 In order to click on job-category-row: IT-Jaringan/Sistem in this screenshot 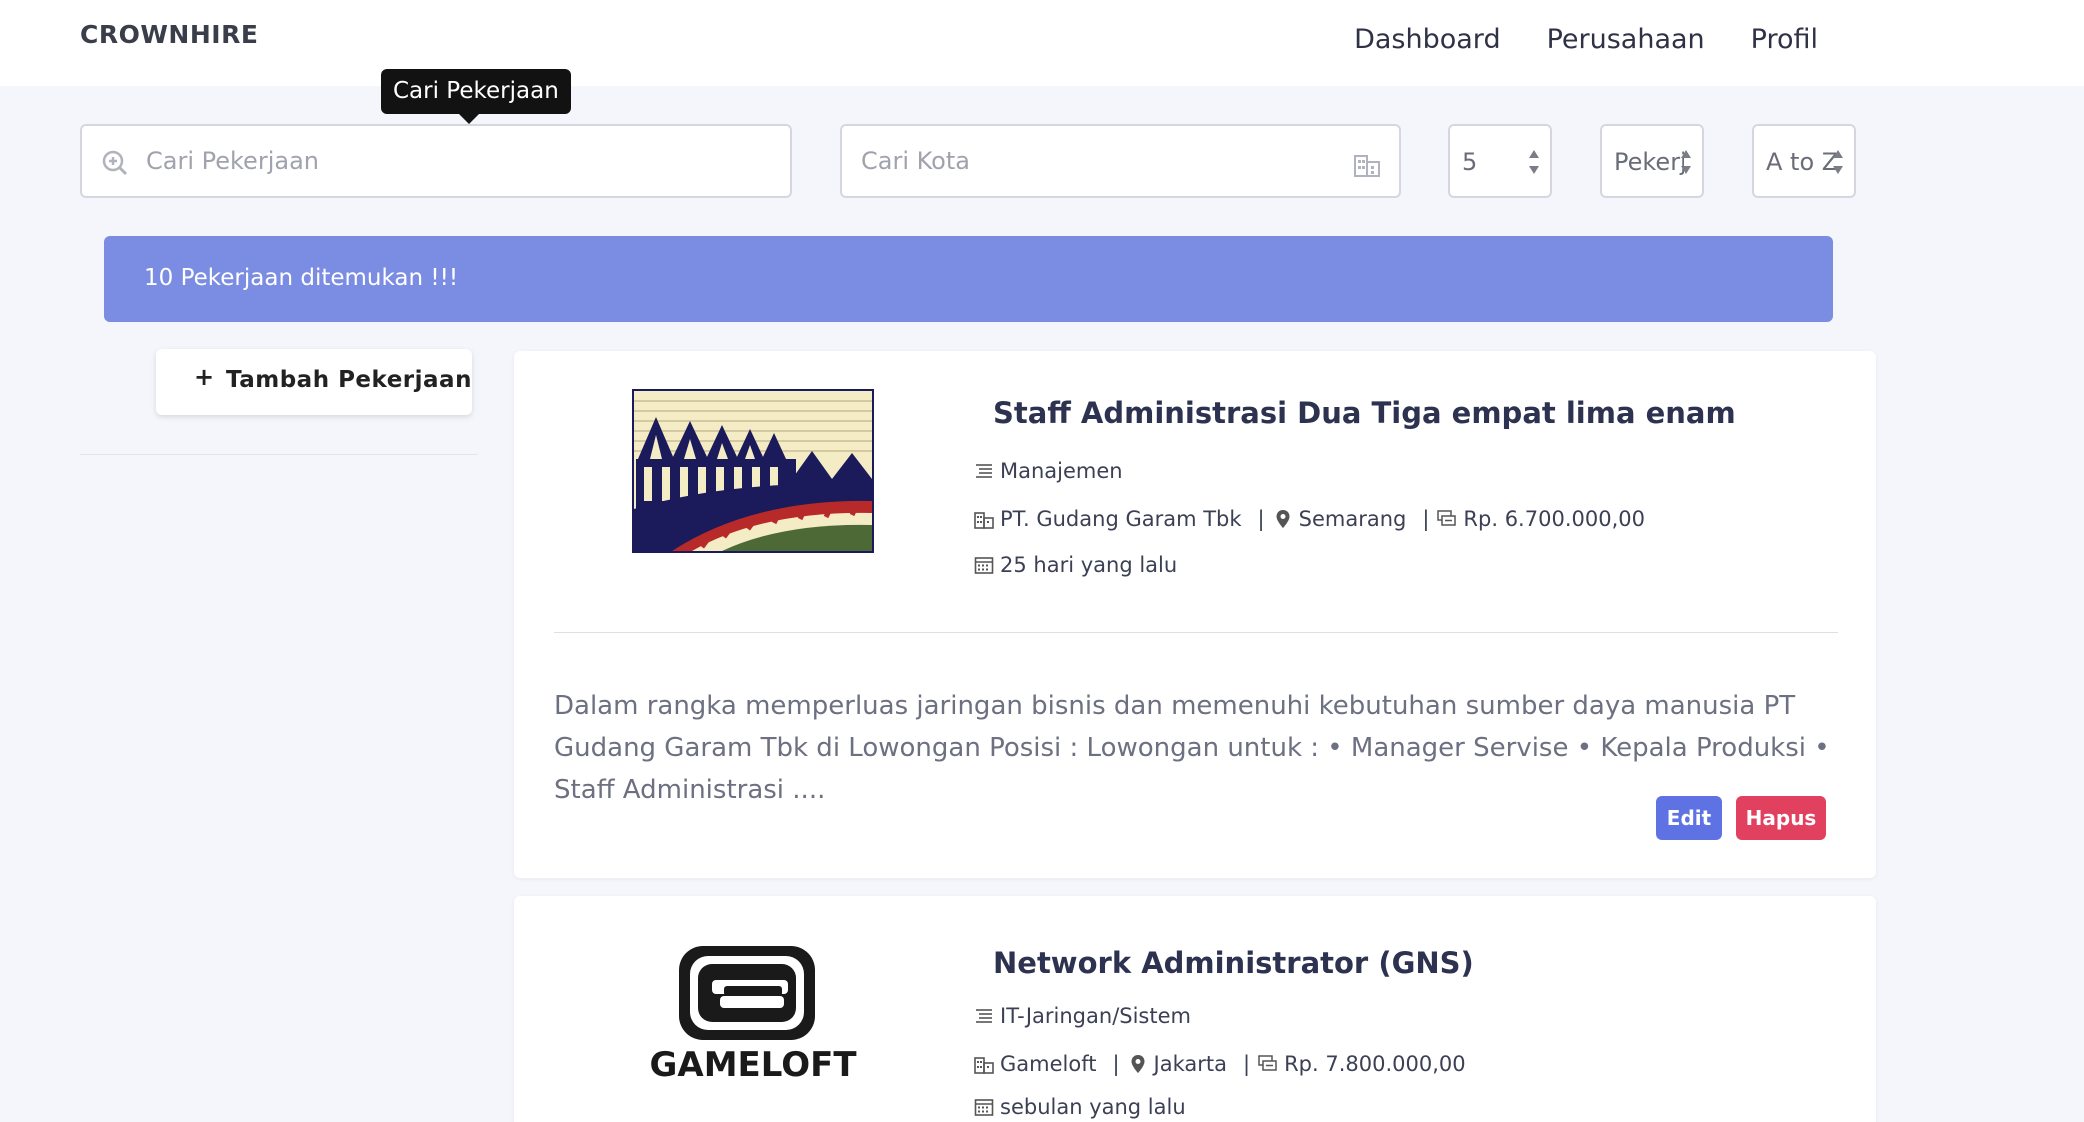, I will do `click(1082, 1016)`.